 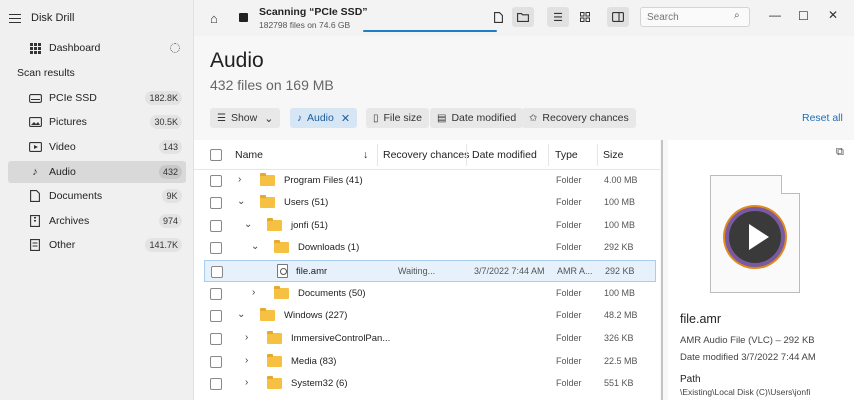 I want to click on table-row: ⌄ jonfi (51) Folder 100 MB, so click(x=430, y=226).